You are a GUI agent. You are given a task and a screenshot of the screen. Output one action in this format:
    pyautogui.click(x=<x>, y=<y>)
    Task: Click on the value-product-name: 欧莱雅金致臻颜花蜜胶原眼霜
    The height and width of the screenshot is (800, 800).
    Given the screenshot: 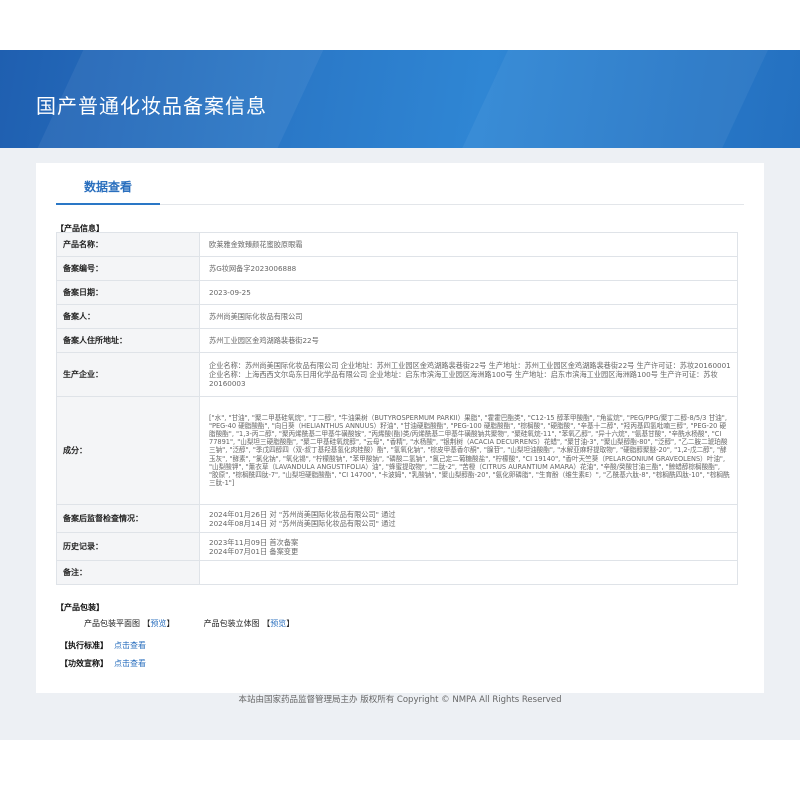 What is the action you would take?
    pyautogui.click(x=468, y=244)
    